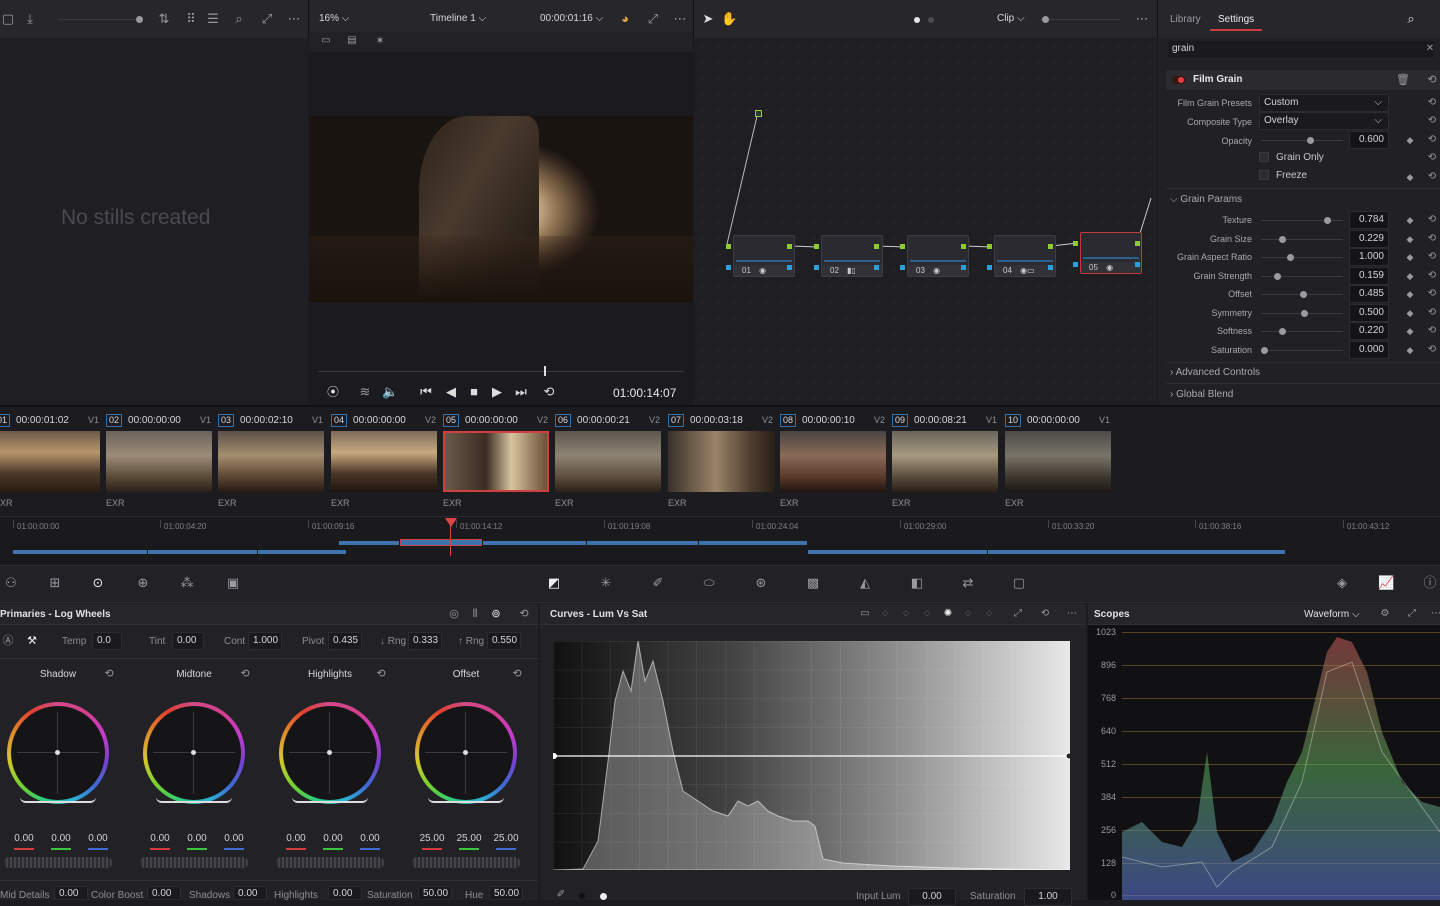 The image size is (1440, 906). Describe the element at coordinates (450, 540) in the screenshot. I see `timeline-playhead` at that location.